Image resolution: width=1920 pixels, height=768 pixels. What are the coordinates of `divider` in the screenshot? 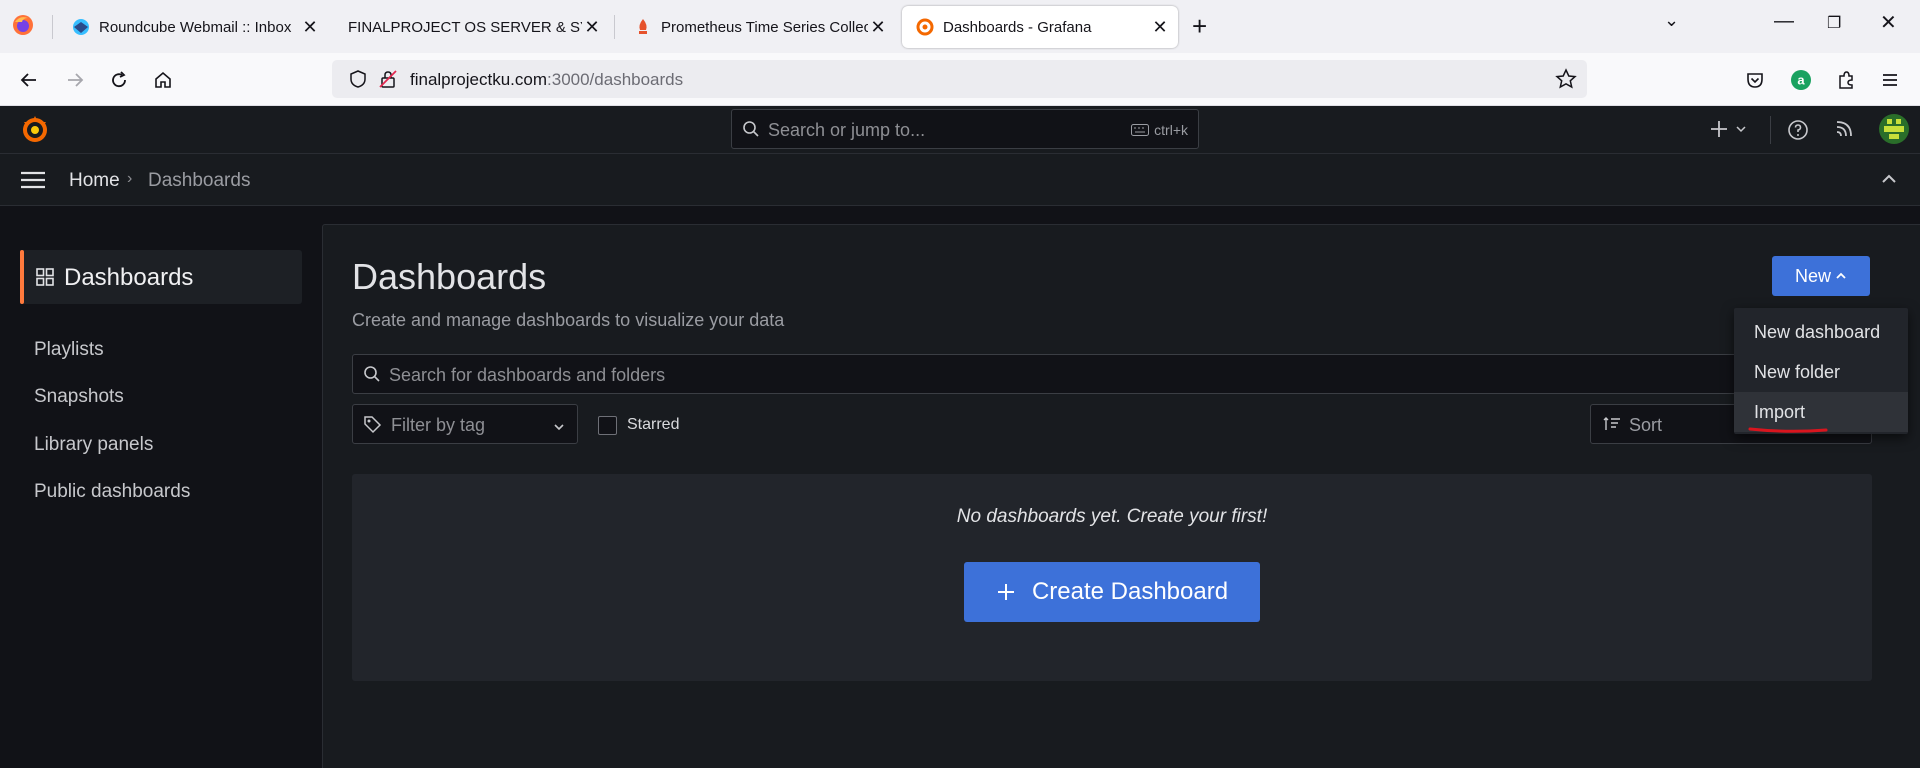 It's located at (1770, 130).